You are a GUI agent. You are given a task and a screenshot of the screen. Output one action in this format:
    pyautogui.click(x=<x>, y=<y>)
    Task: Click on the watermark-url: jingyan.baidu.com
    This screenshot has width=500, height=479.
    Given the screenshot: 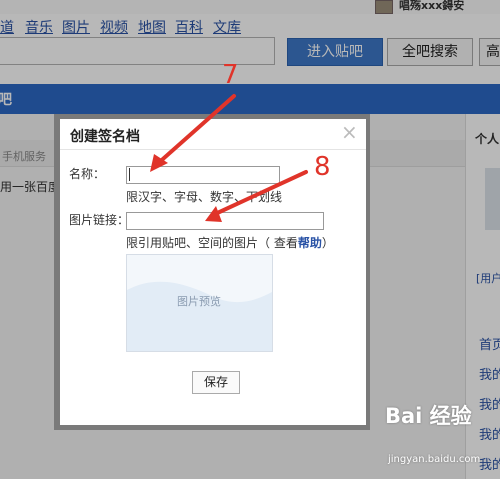 What is the action you would take?
    pyautogui.click(x=434, y=459)
    